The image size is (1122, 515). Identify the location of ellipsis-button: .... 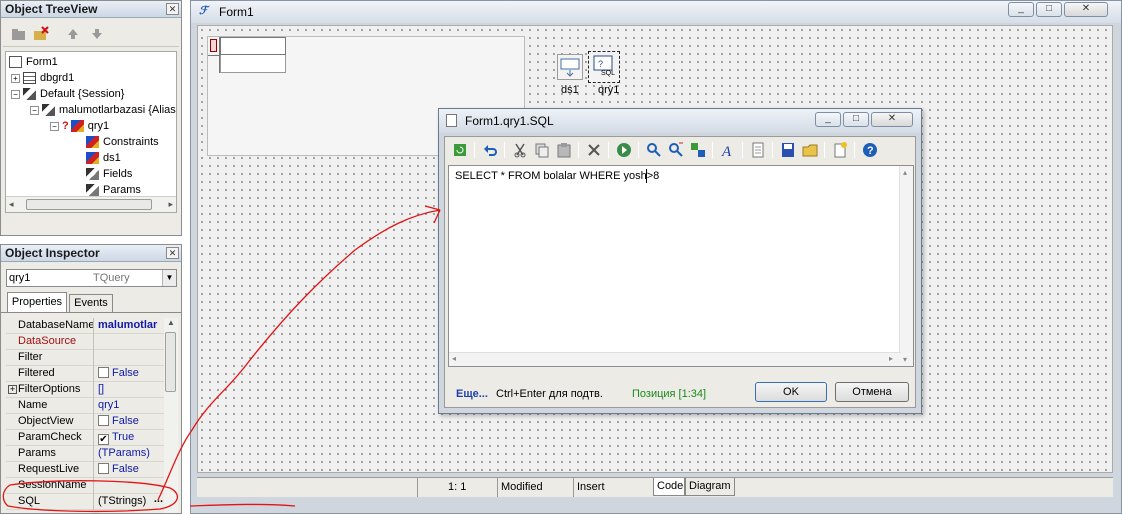
(158, 500).